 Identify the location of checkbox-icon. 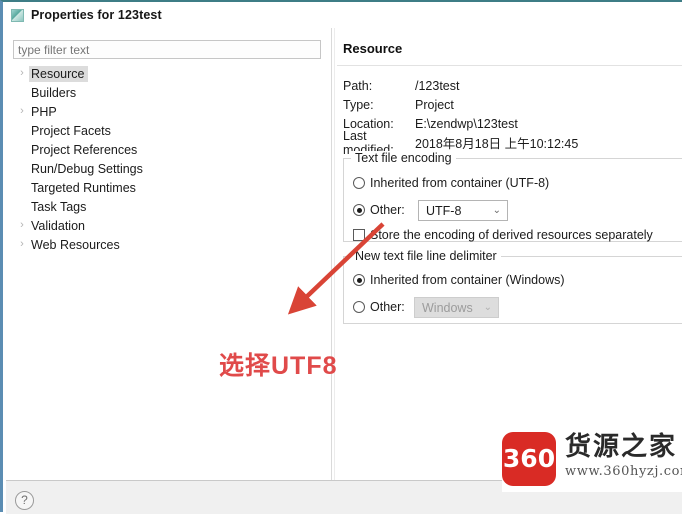
(359, 235).